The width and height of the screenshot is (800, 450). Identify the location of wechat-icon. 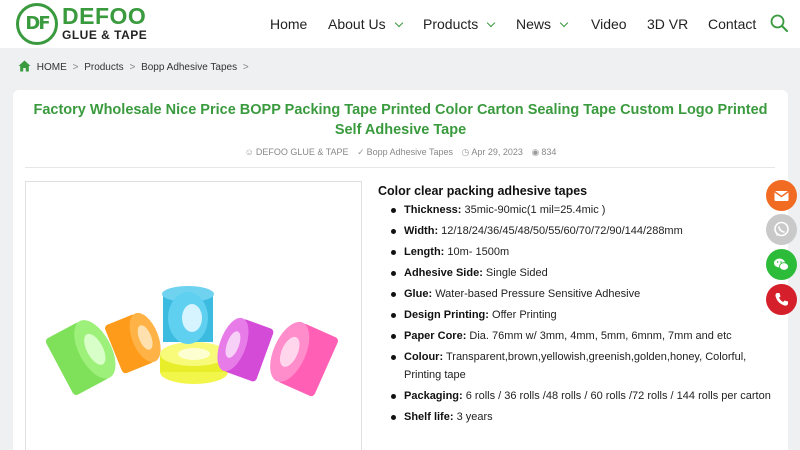
(781, 264).